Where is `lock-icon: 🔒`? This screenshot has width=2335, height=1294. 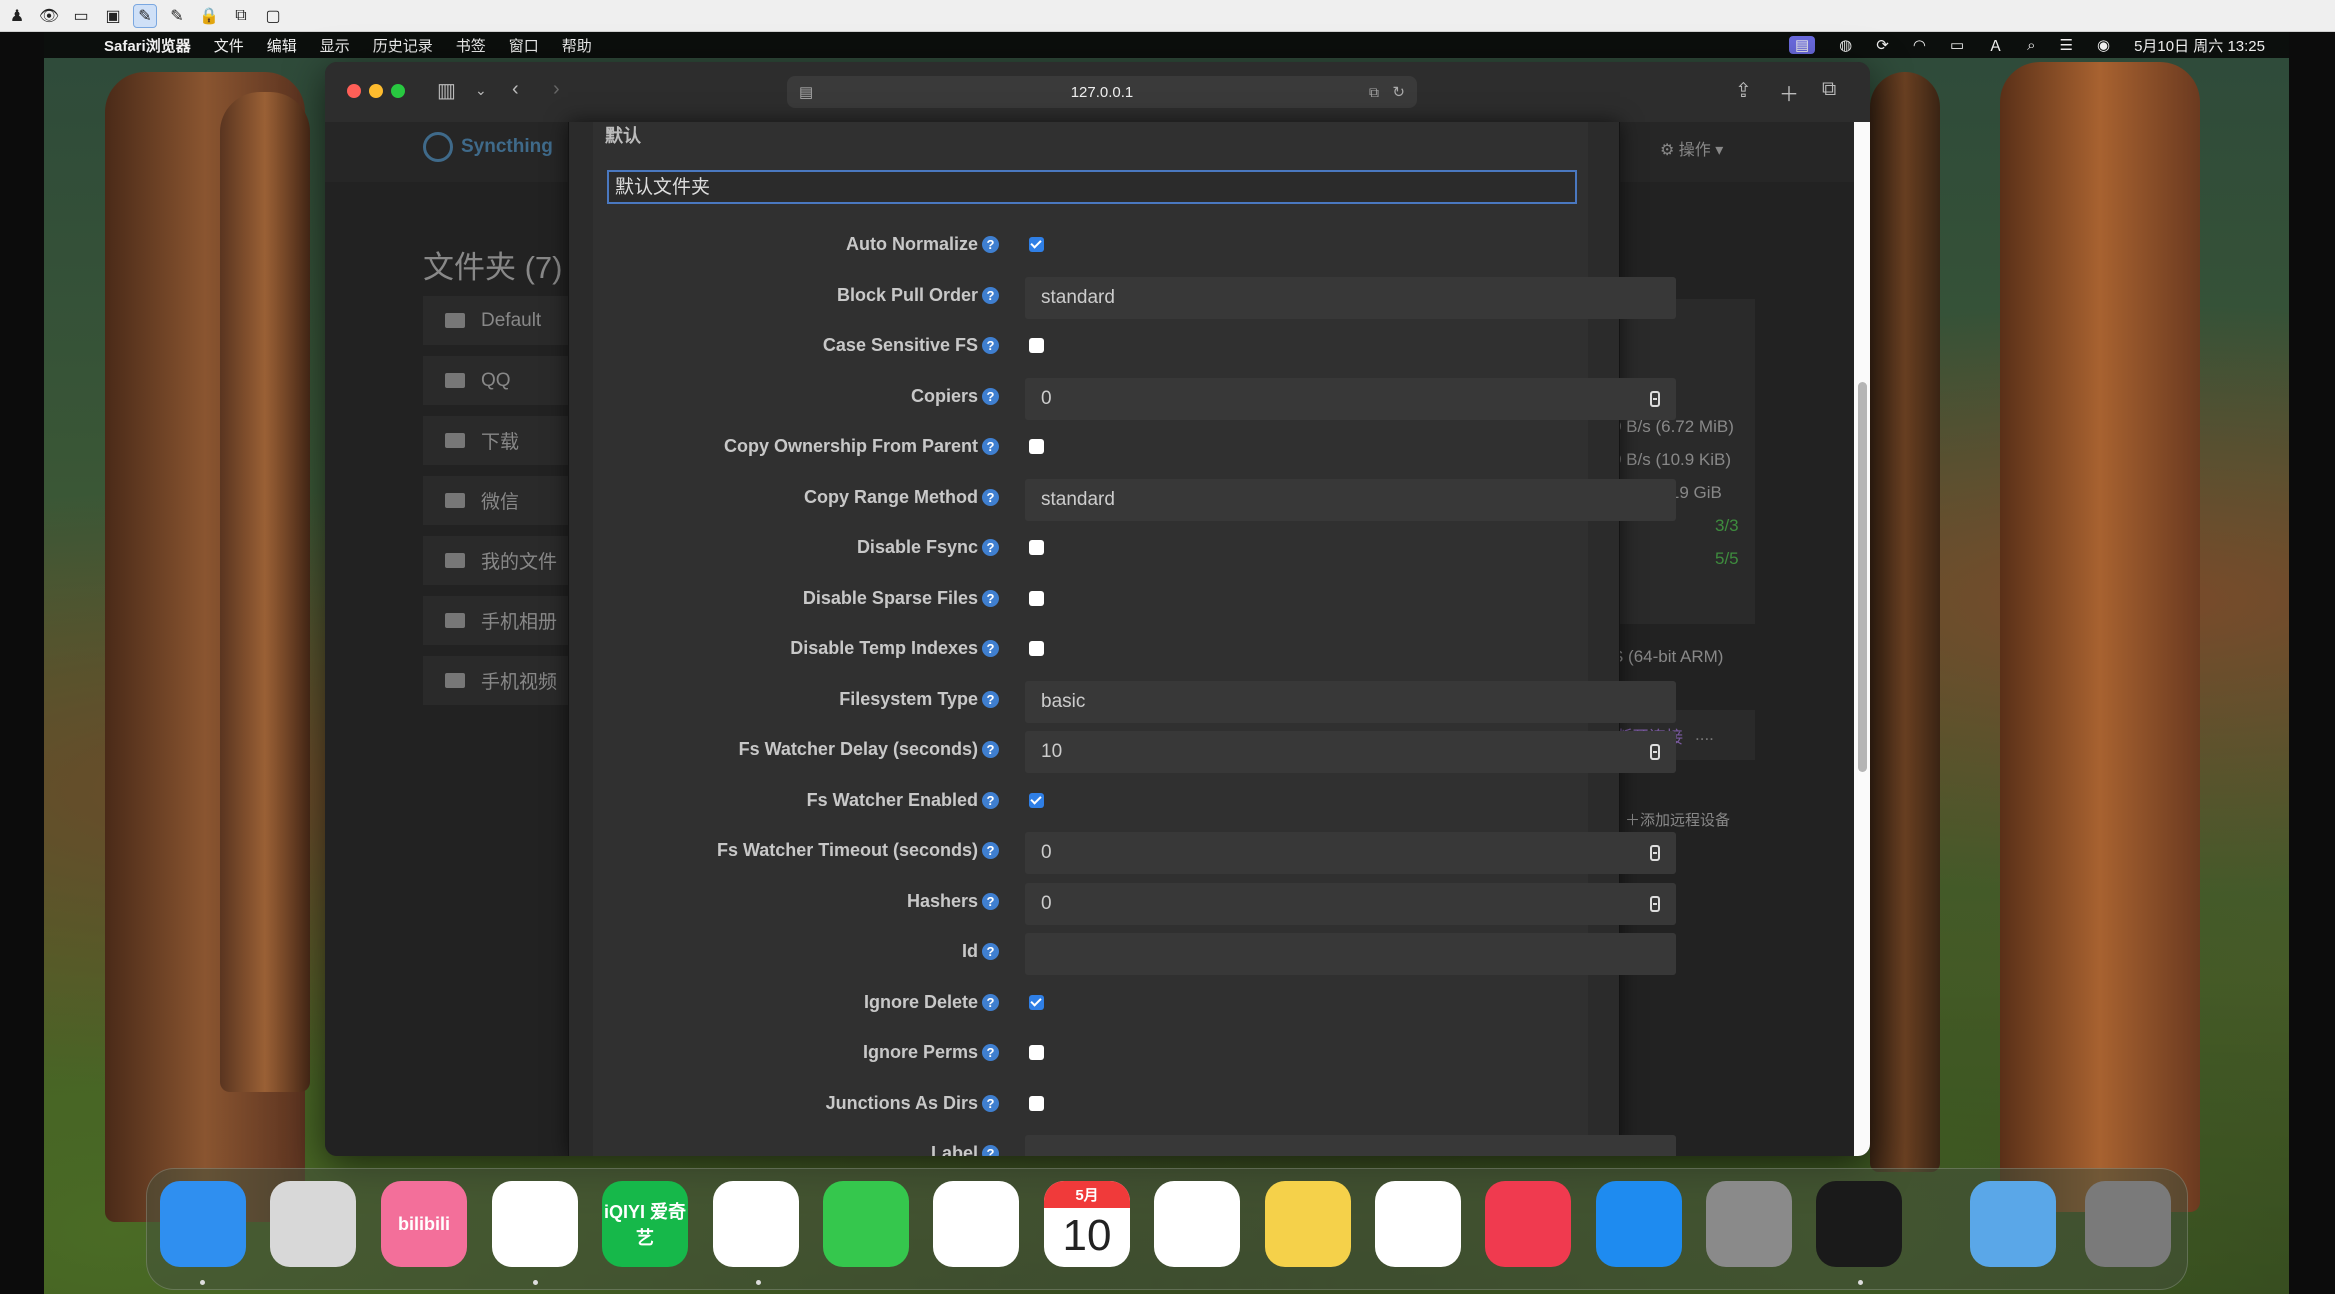 lock-icon: 🔒 is located at coordinates (209, 16).